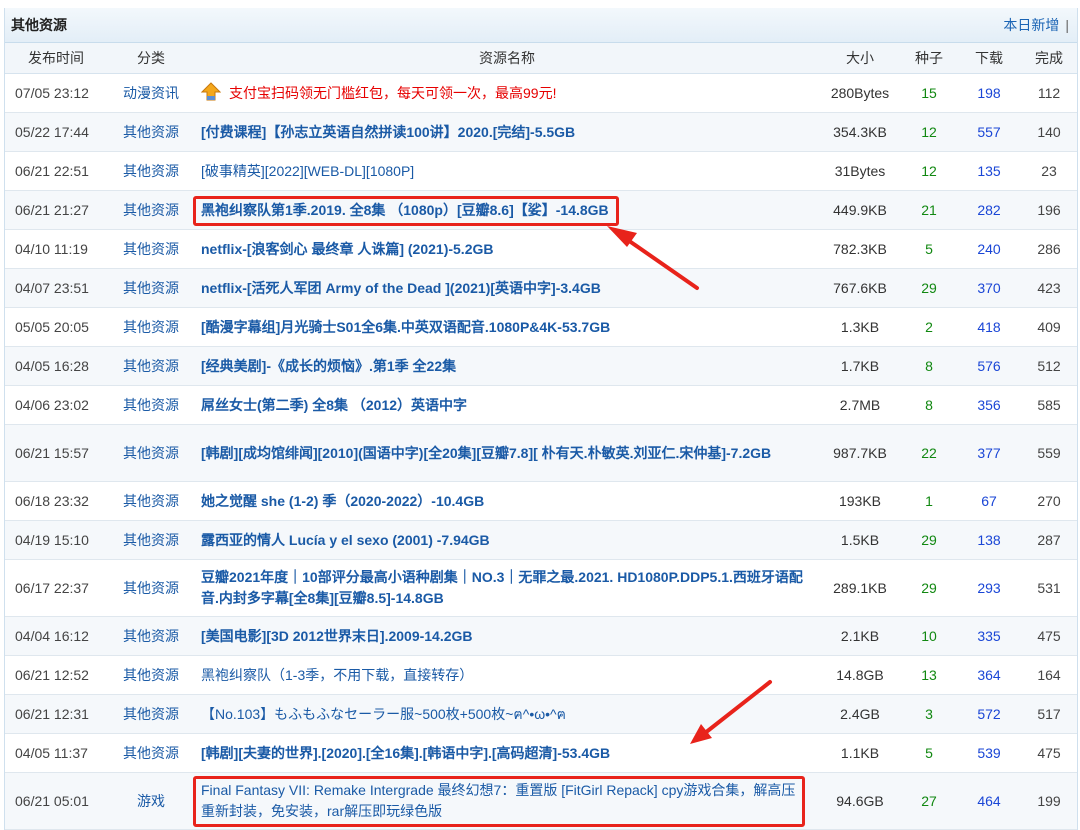  What do you see at coordinates (860, 58) in the screenshot?
I see `col-header-size: 大小` at bounding box center [860, 58].